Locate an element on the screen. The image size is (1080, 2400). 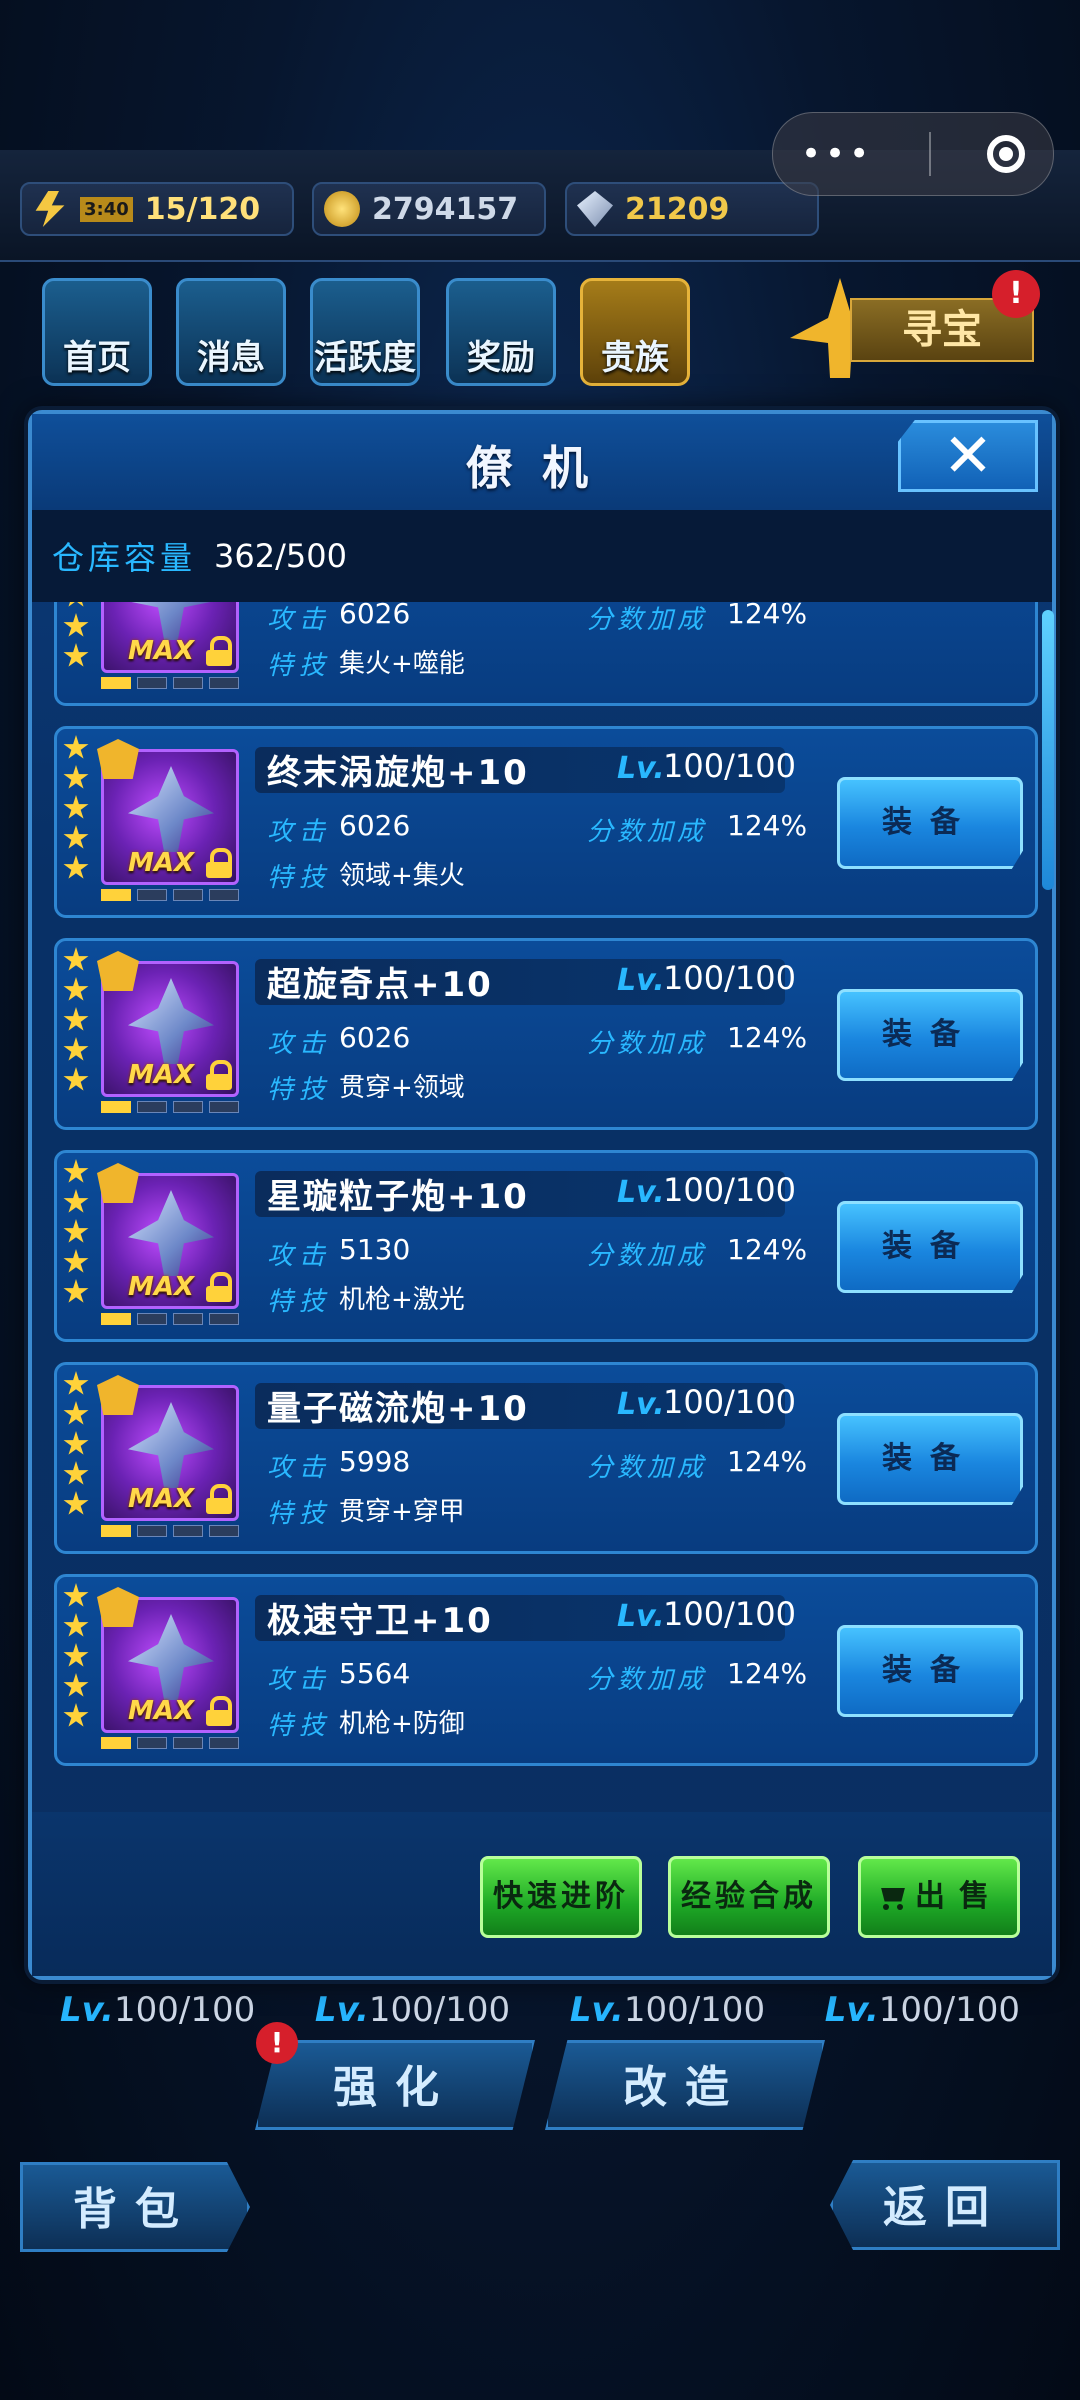
nav-messages-button: 消息 is located at coordinates (231, 332).